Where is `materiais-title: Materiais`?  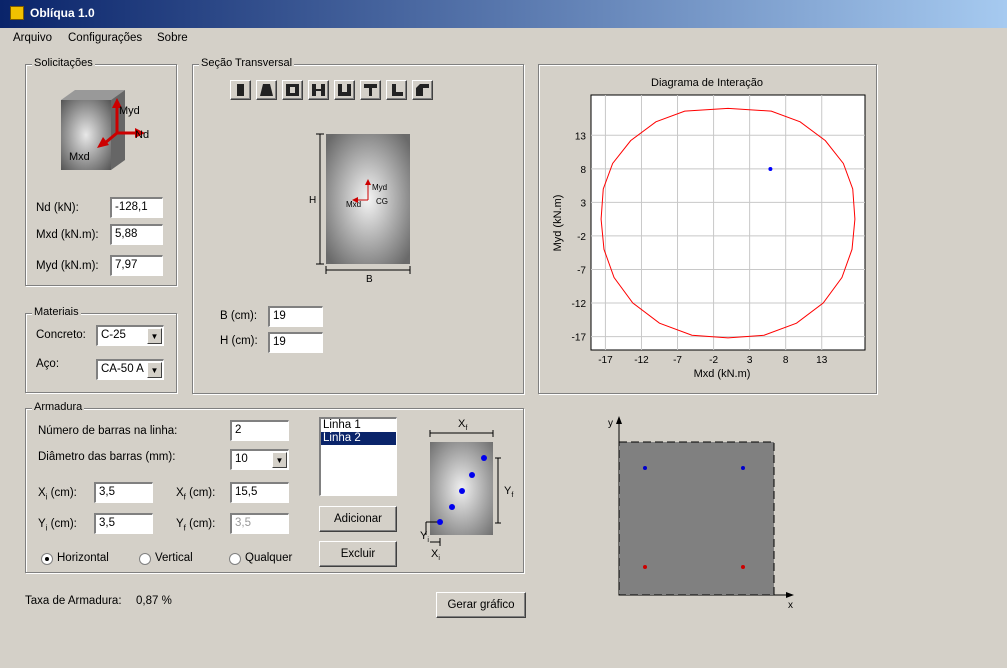
materiais-title: Materiais is located at coordinates (56, 312).